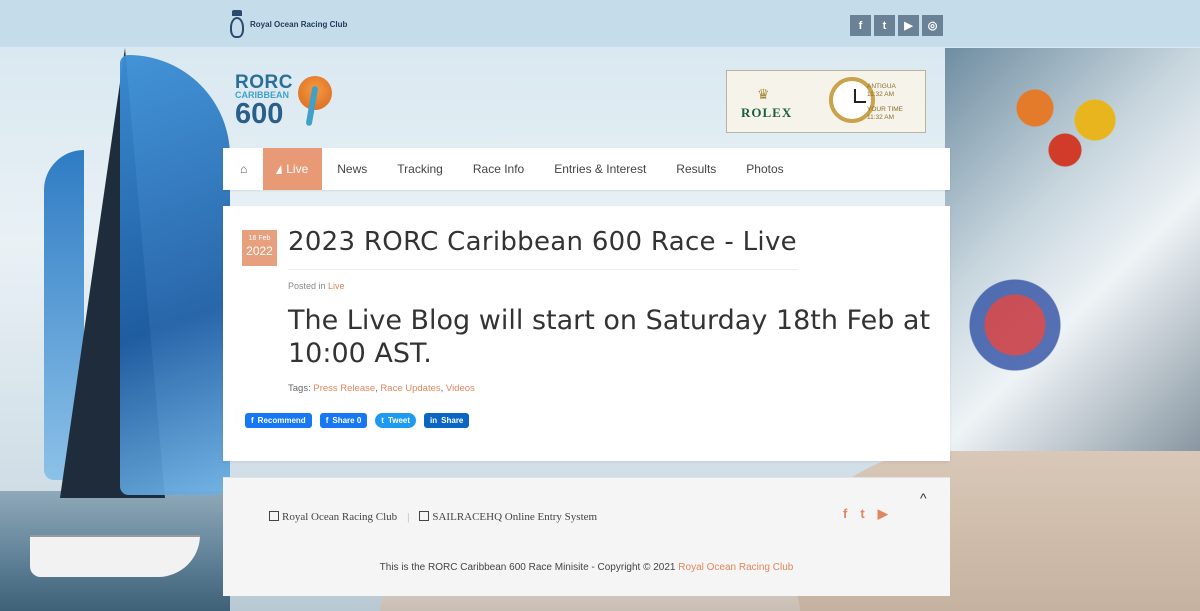 The height and width of the screenshot is (611, 1200). What do you see at coordinates (343, 420) in the screenshot?
I see `facebook-share-button: f Share 0` at bounding box center [343, 420].